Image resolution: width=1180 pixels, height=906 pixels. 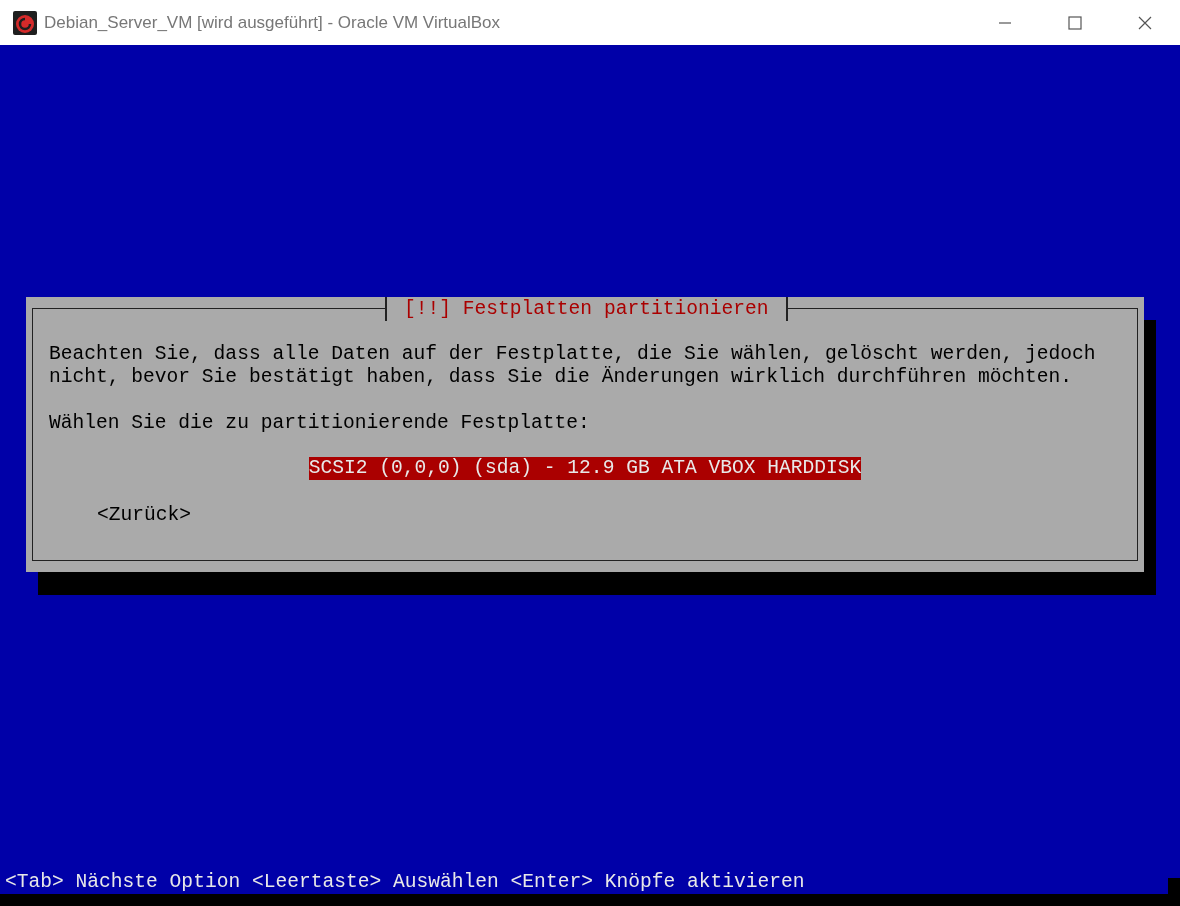 I want to click on app-icon, so click(x=25, y=22).